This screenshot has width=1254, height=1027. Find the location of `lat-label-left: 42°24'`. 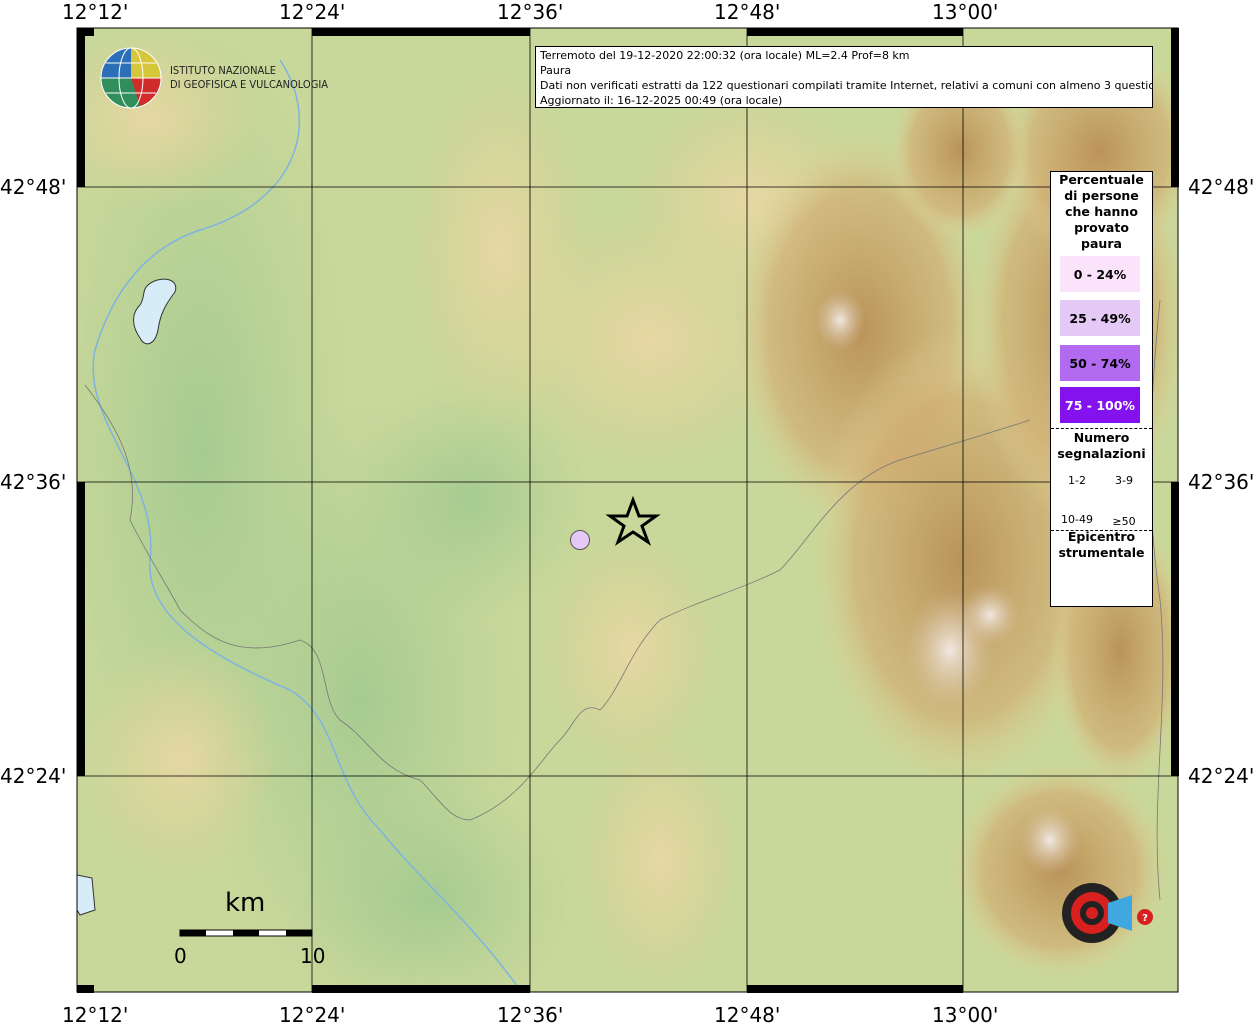

lat-label-left: 42°24' is located at coordinates (33, 776).